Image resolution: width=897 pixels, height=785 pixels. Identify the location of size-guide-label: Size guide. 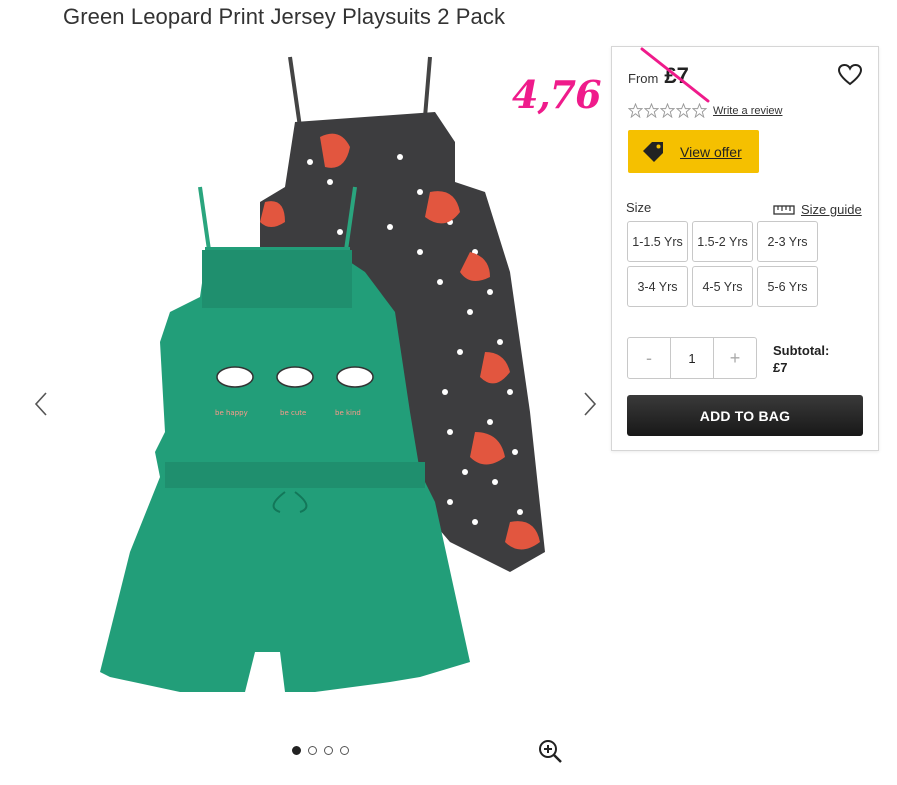
(831, 209).